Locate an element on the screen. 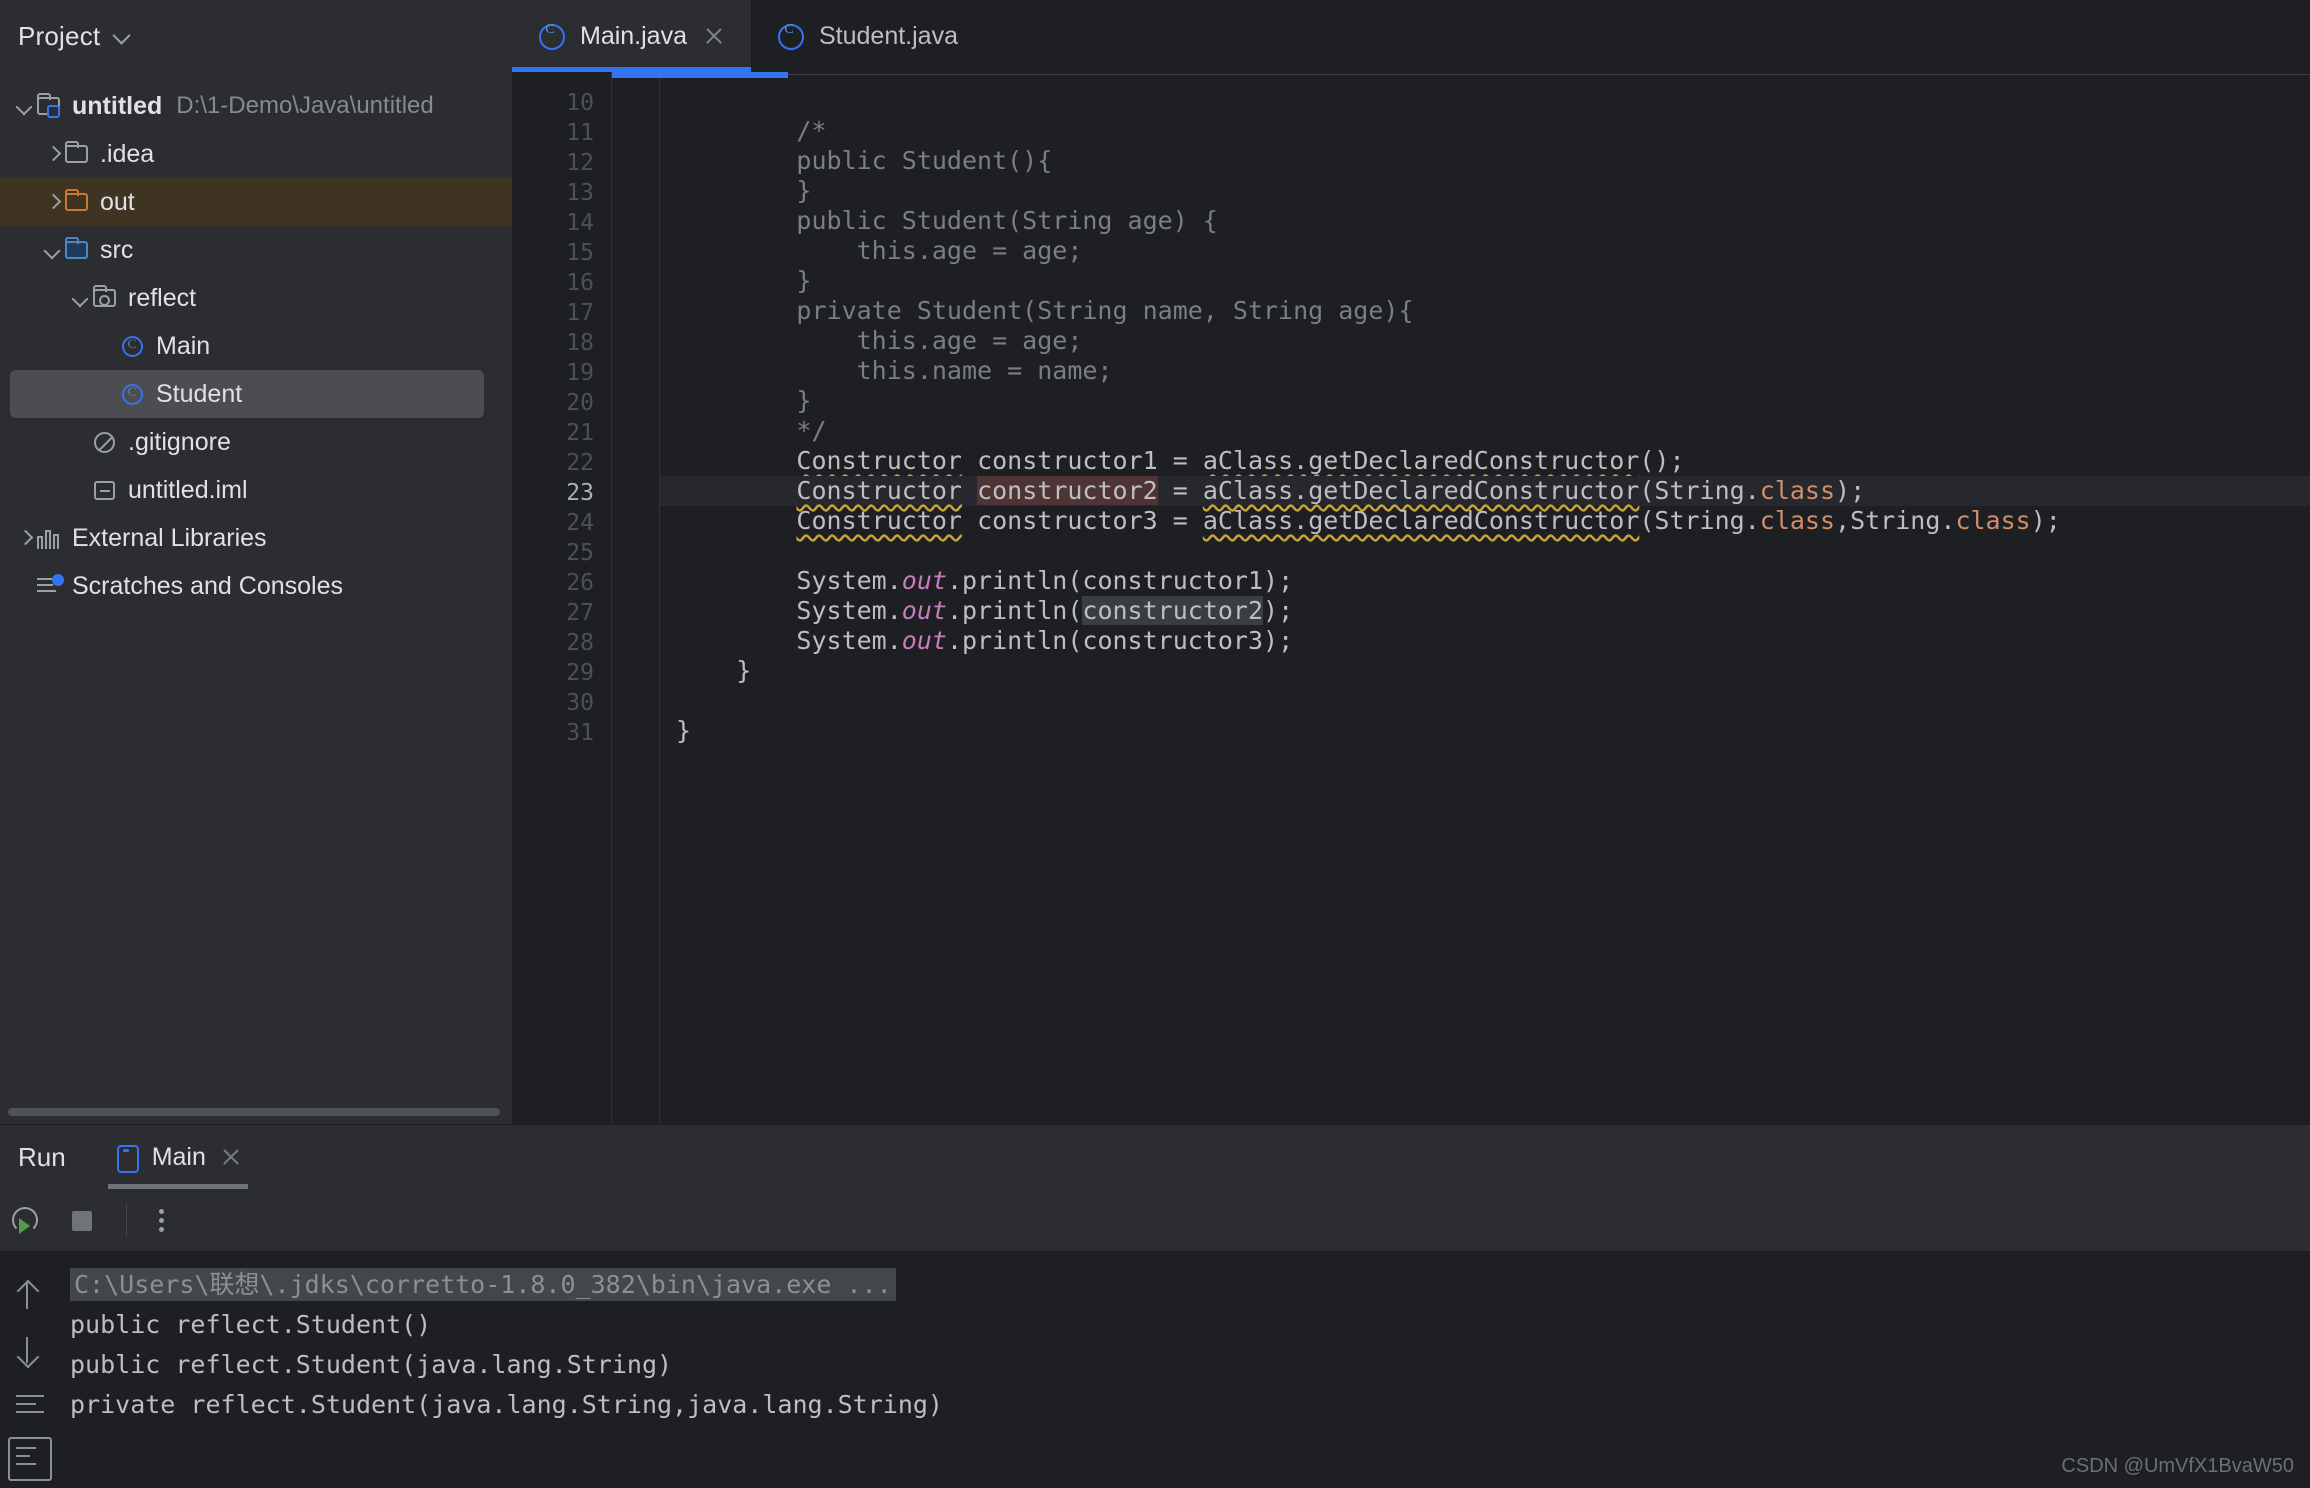 This screenshot has height=1488, width=2310. wrap-text-icon is located at coordinates (30, 1405).